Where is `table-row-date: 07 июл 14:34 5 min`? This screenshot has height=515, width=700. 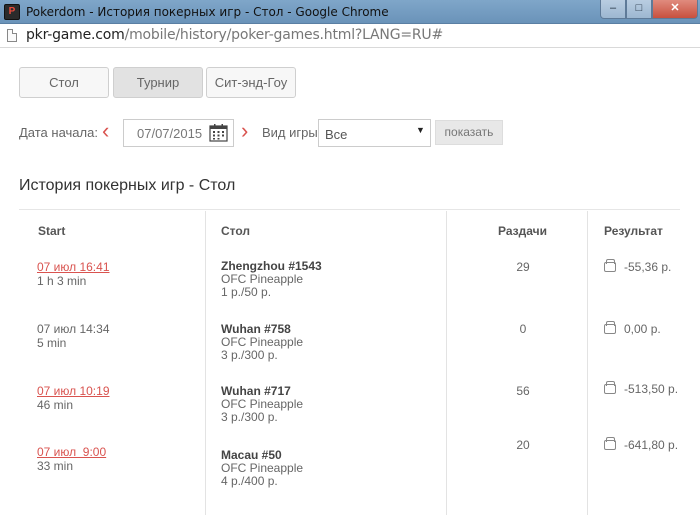
table-row-date: 07 июл 14:34 5 min is located at coordinates (73, 336).